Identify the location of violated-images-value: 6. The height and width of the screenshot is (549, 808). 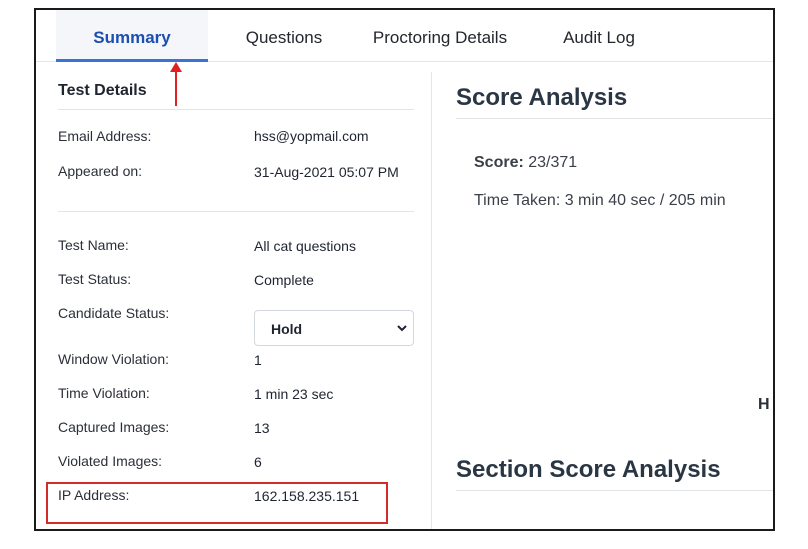
(258, 462).